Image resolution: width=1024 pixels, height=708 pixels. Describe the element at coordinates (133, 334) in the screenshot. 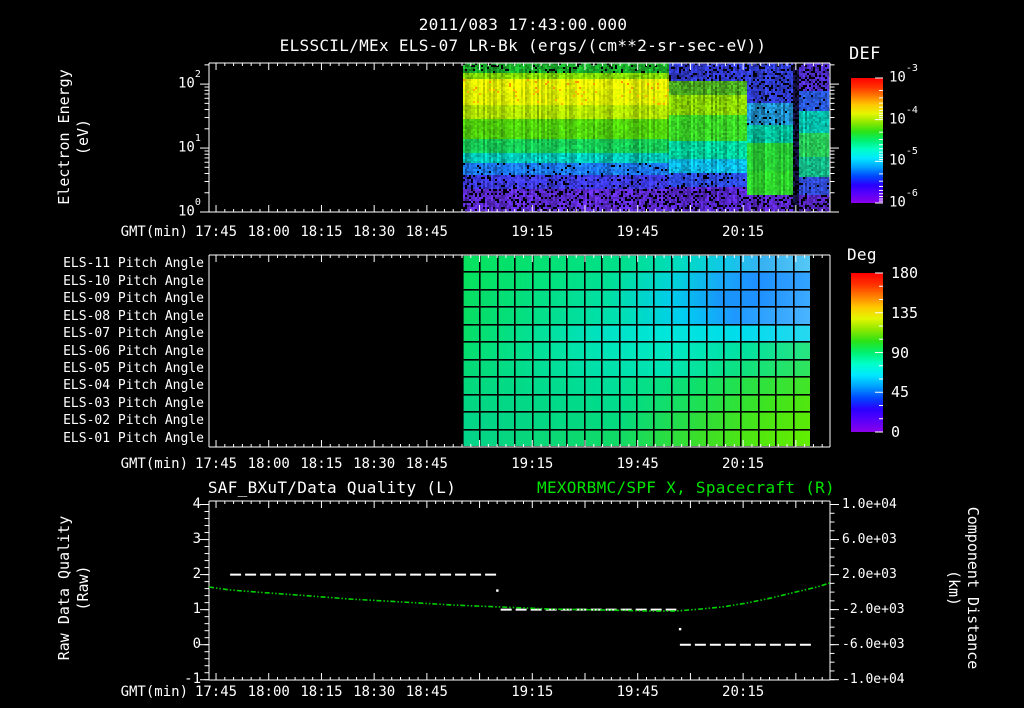

I see `tick-label: ELS-07 Pitch Angle` at that location.